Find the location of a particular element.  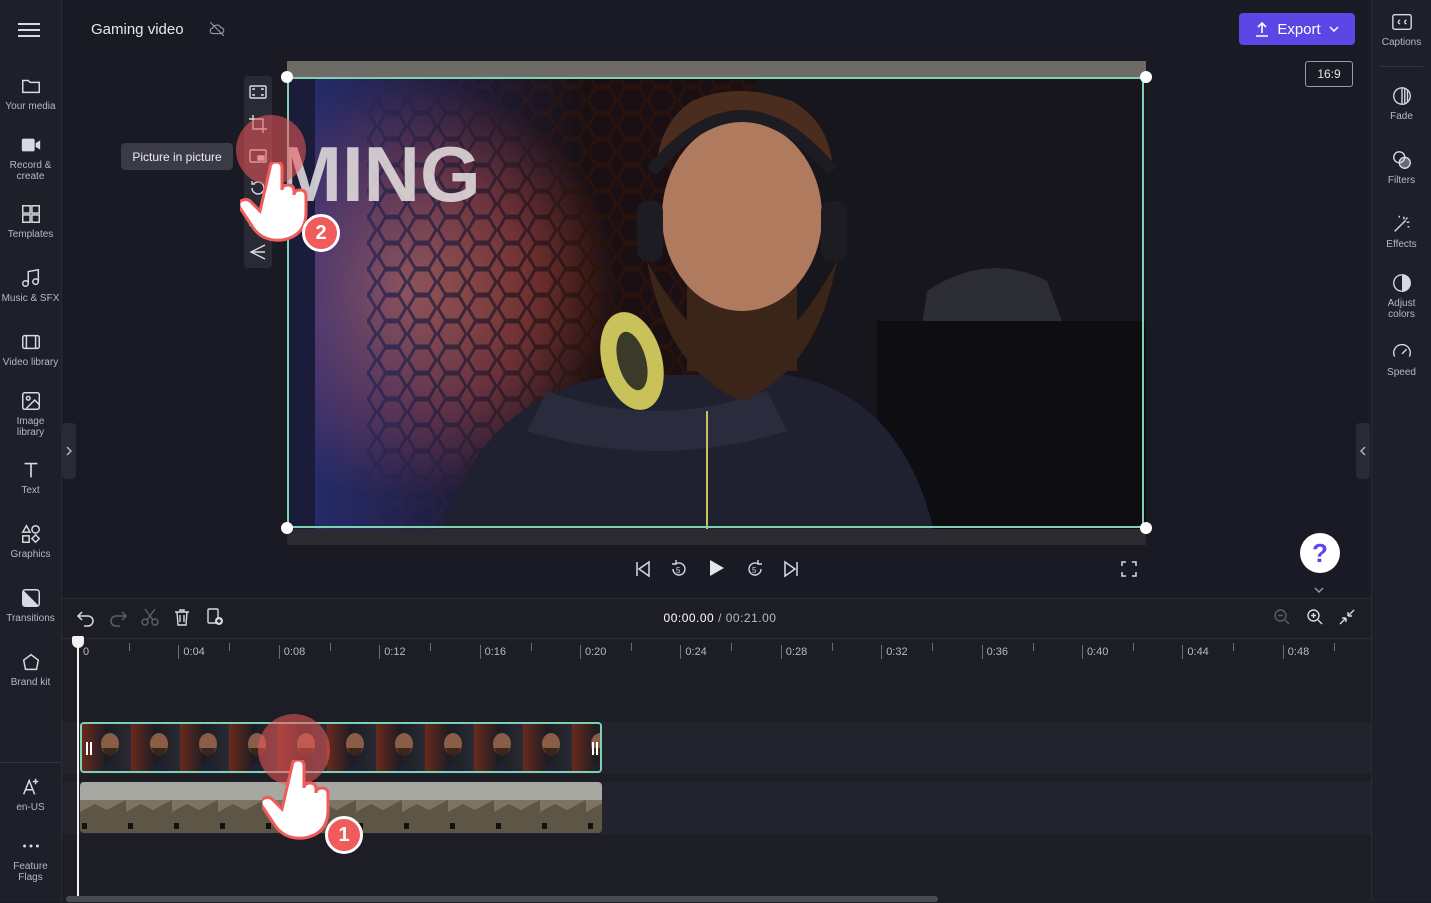

fit-timeline-icon is located at coordinates (1347, 617).